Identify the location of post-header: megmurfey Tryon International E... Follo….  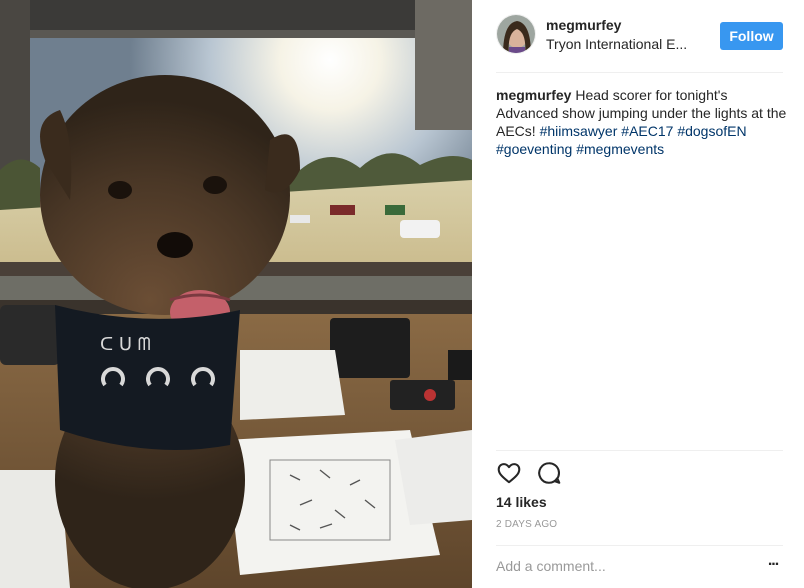
(638, 36).